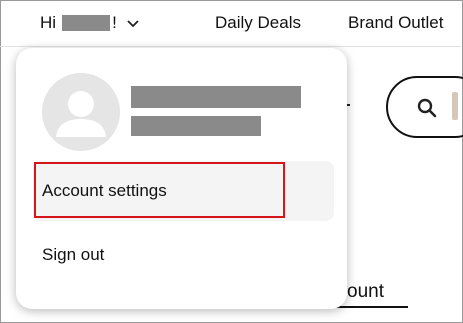 The height and width of the screenshot is (323, 463). I want to click on user-icon, so click(81, 114).